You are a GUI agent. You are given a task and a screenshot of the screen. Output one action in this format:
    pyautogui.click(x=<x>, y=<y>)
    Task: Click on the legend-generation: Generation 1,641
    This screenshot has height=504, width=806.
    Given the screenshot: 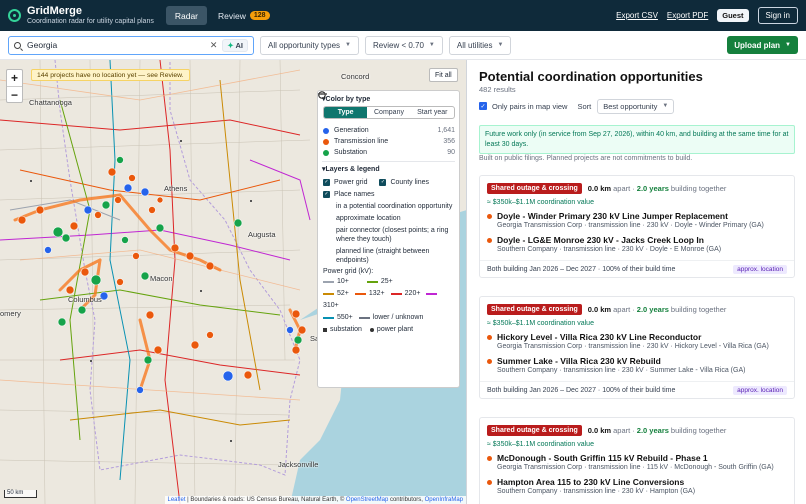 What is the action you would take?
    pyautogui.click(x=389, y=130)
    